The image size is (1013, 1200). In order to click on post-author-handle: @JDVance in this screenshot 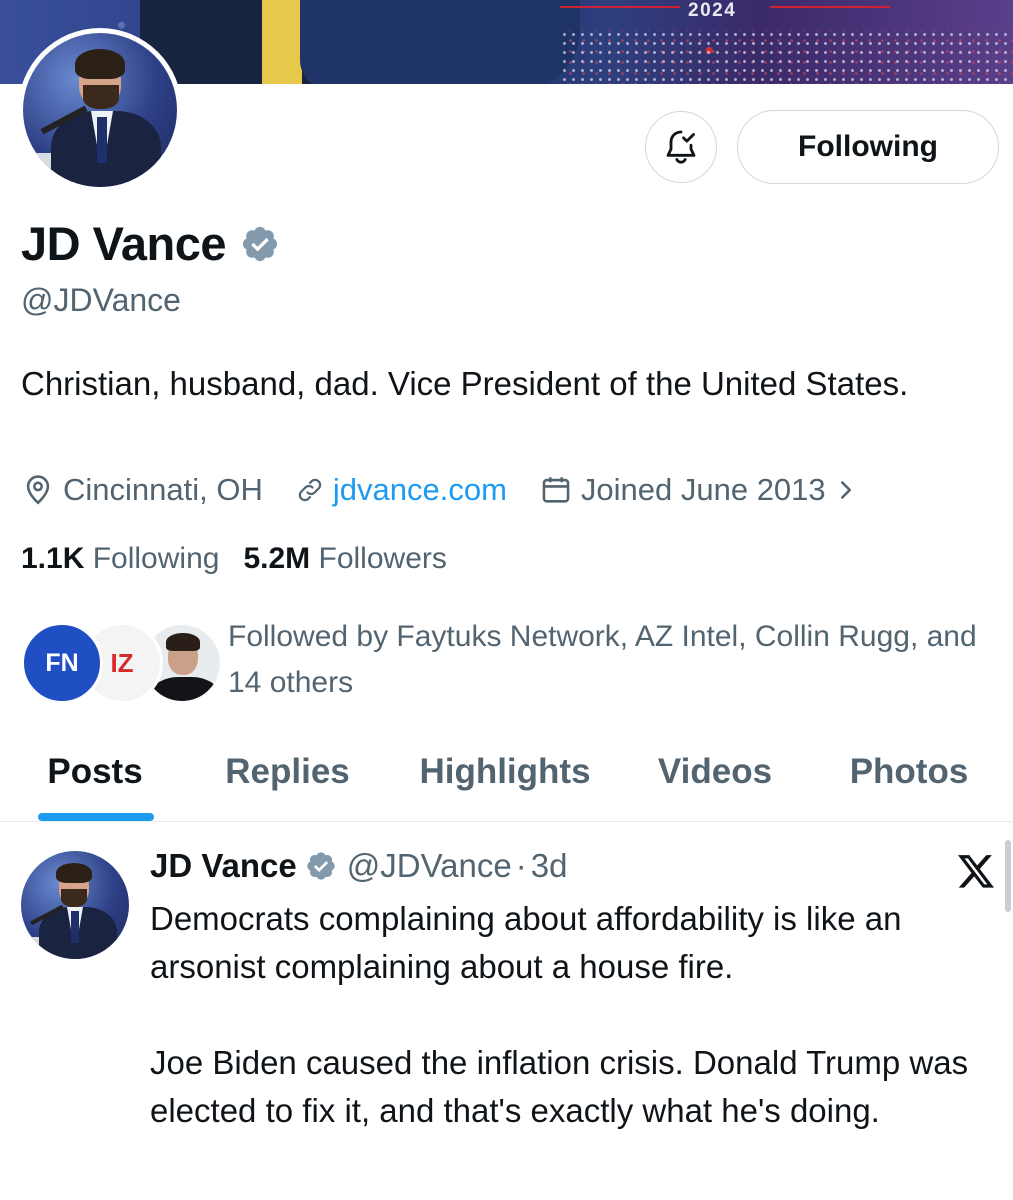, I will do `click(429, 866)`.